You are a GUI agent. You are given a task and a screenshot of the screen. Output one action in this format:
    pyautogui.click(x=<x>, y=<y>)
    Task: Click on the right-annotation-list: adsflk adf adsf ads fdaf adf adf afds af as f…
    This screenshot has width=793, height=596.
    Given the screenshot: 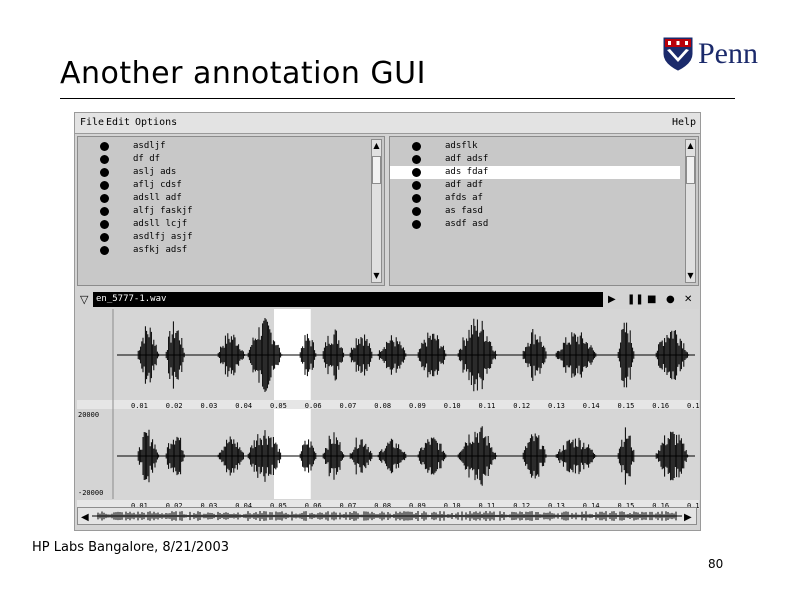 What is the action you would take?
    pyautogui.click(x=544, y=211)
    